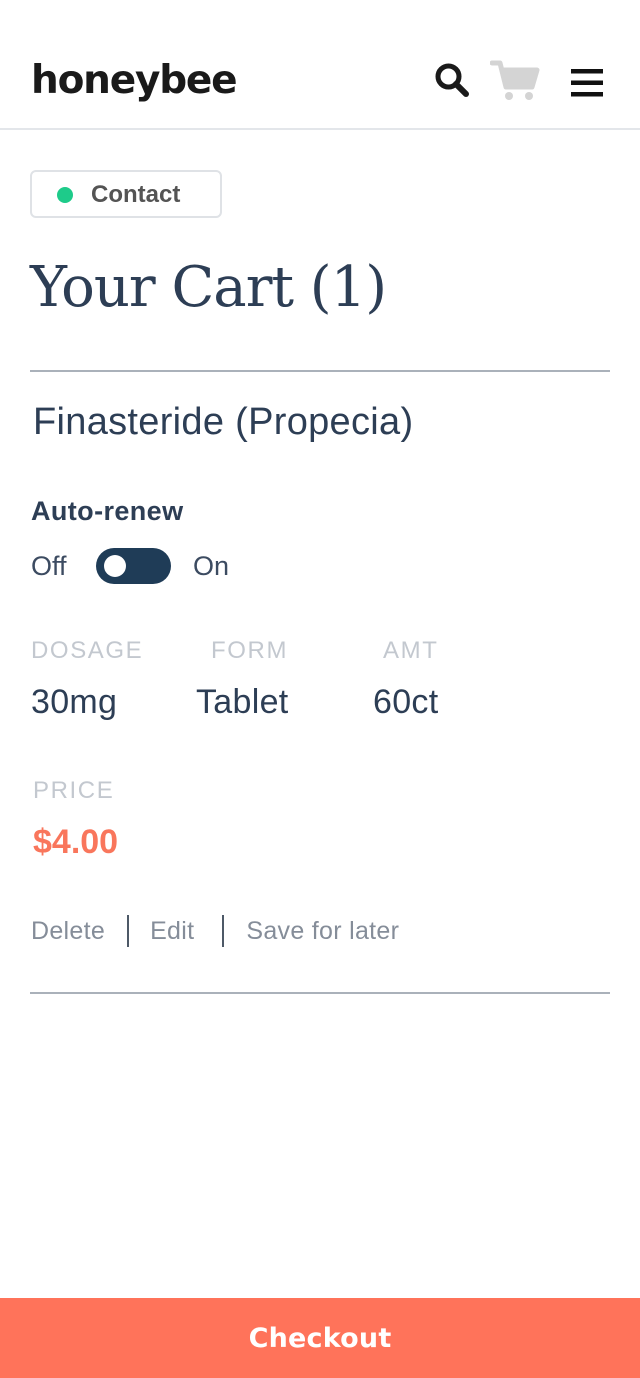 This screenshot has width=640, height=1378. I want to click on hamburger-menu-icon, so click(587, 83).